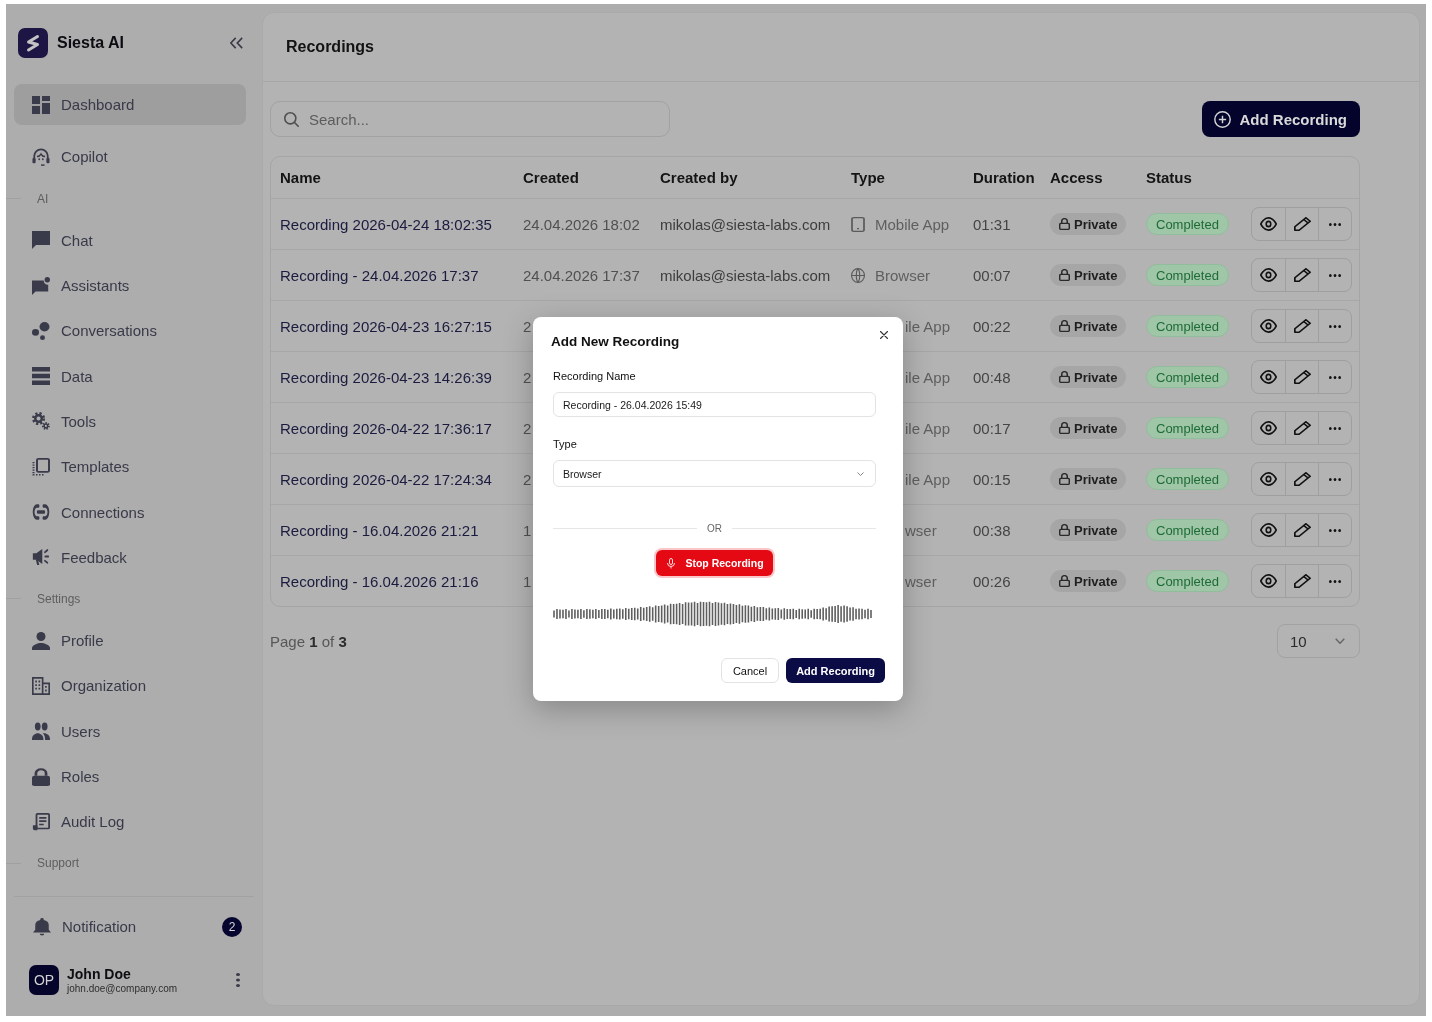  Describe the element at coordinates (59, 598) in the screenshot. I see `nav-section-label: Settings` at that location.